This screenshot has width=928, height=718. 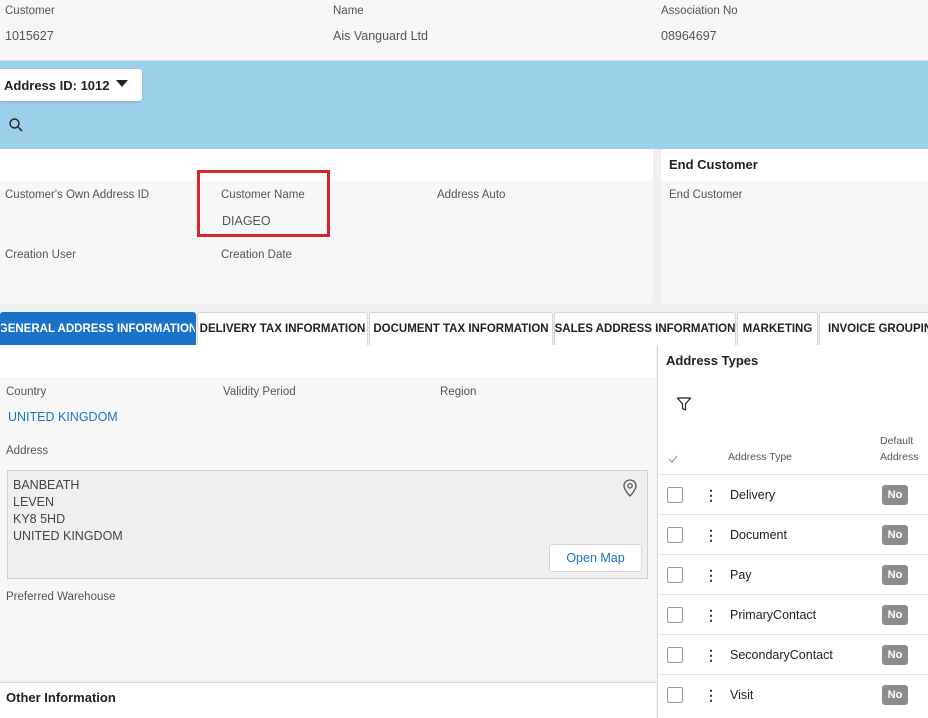 What do you see at coordinates (777, 328) in the screenshot?
I see `tab-marketing: MARKETING` at bounding box center [777, 328].